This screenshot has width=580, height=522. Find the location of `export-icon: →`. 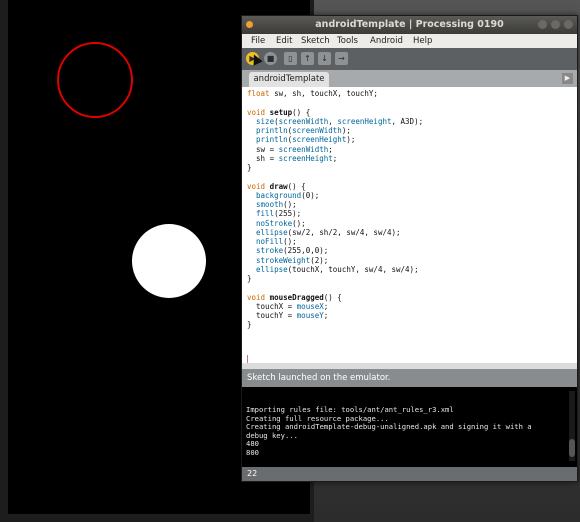

export-icon: → is located at coordinates (341, 58).